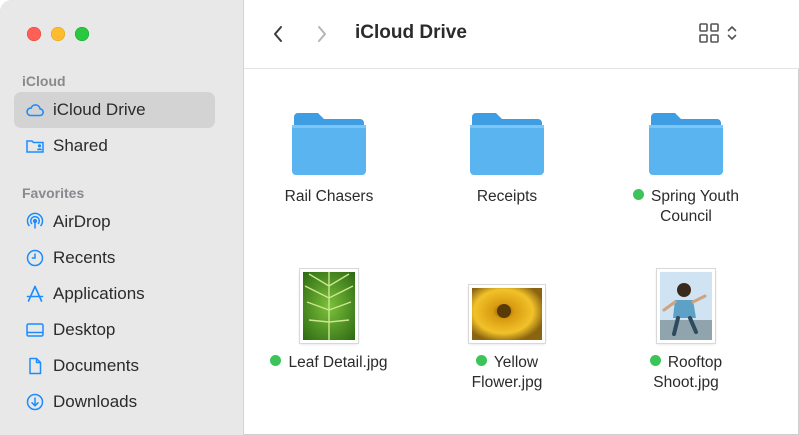 Image resolution: width=799 pixels, height=435 pixels. I want to click on sidebar-item-label: Downloads, so click(95, 401).